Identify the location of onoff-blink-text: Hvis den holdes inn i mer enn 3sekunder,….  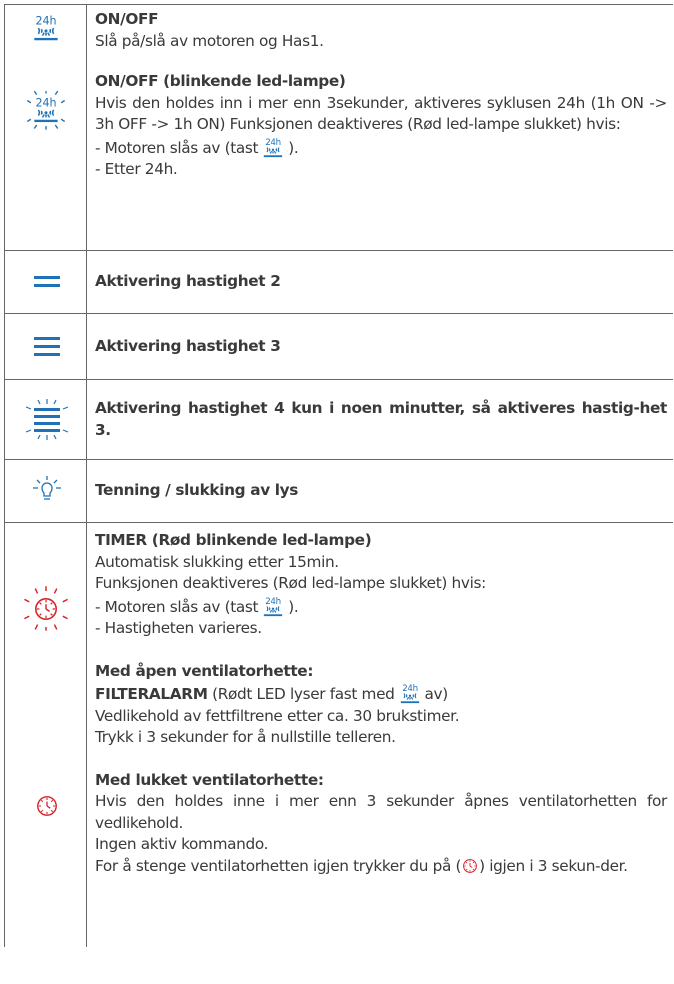
(381, 113).